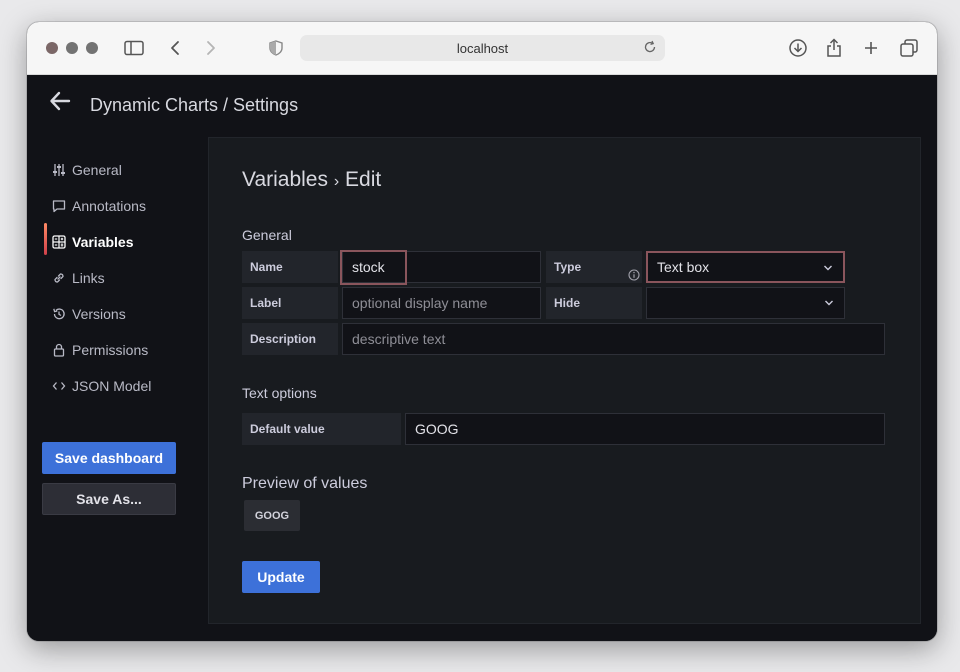 This screenshot has height=672, width=960. I want to click on url-text: localhost, so click(482, 48).